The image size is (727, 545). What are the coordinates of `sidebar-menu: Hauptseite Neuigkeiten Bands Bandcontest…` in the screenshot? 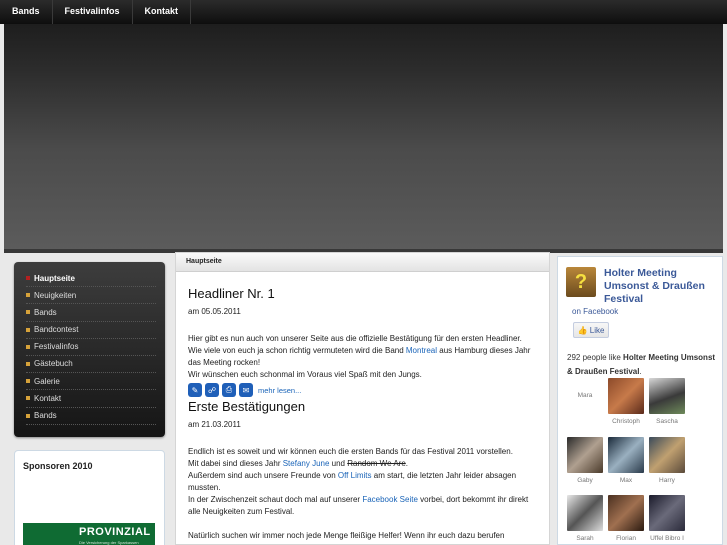 It's located at (89, 349).